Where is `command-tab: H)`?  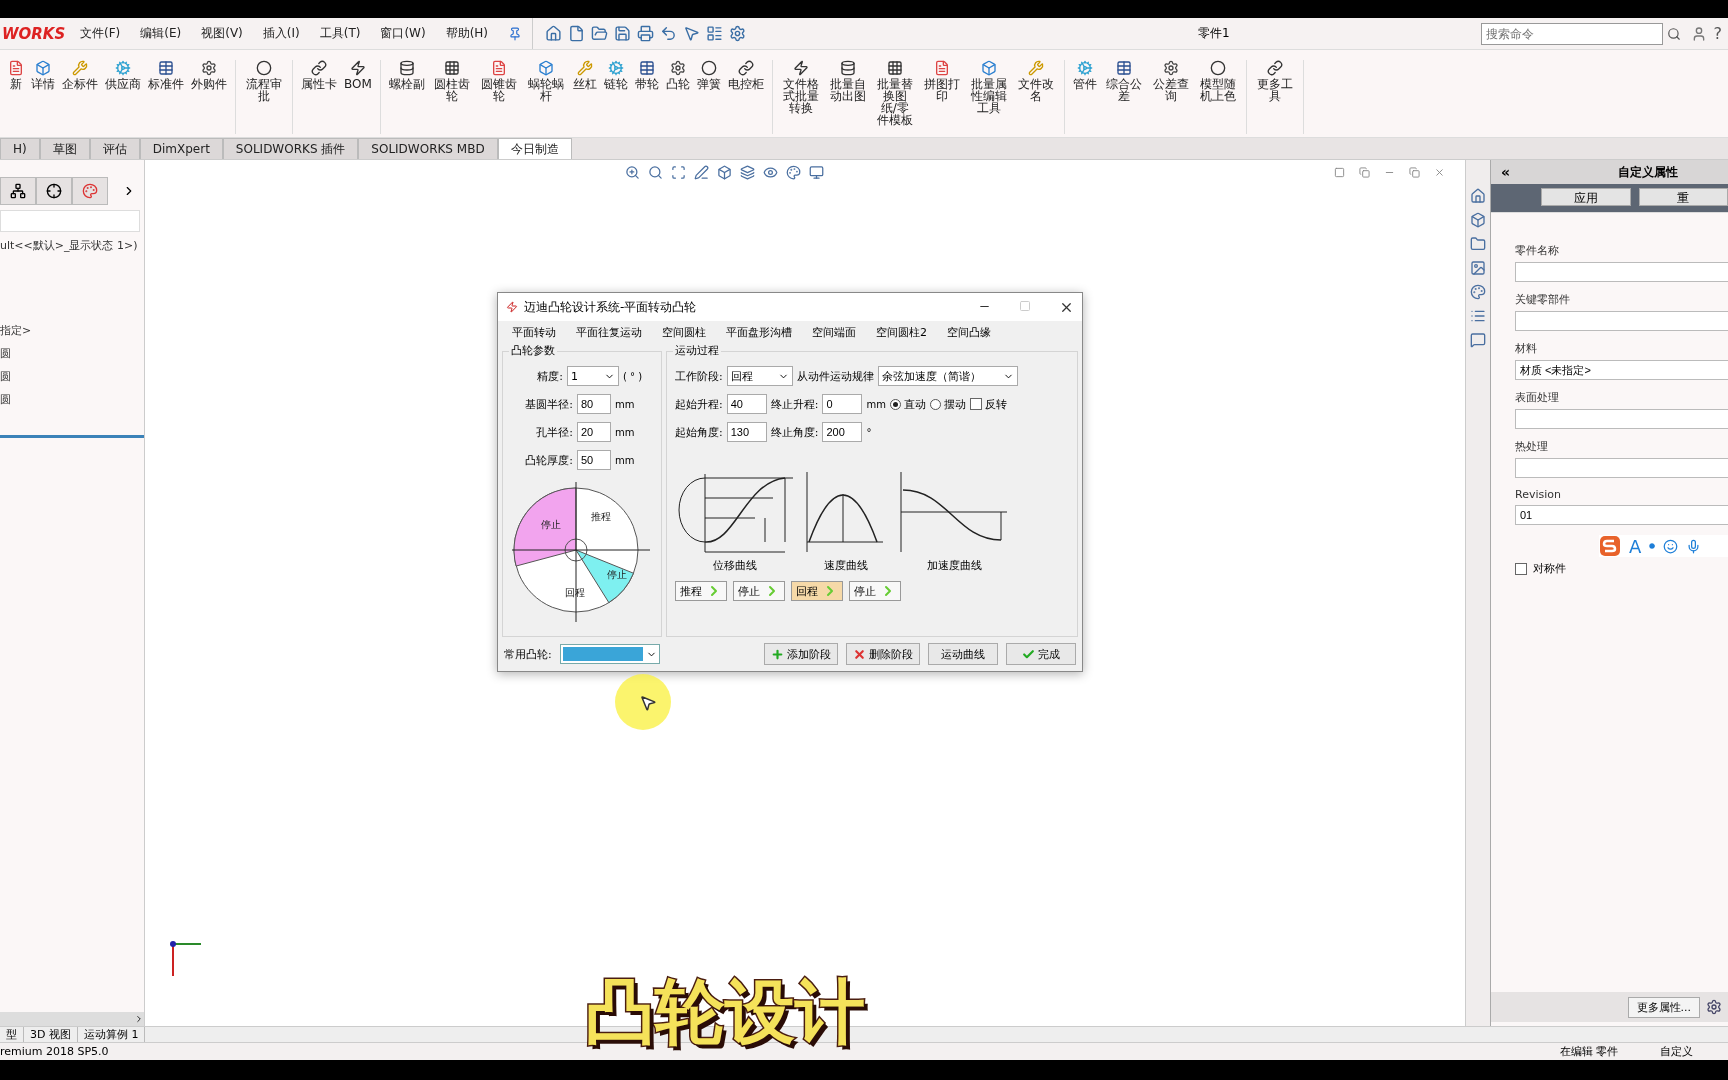
command-tab: H) is located at coordinates (20, 148).